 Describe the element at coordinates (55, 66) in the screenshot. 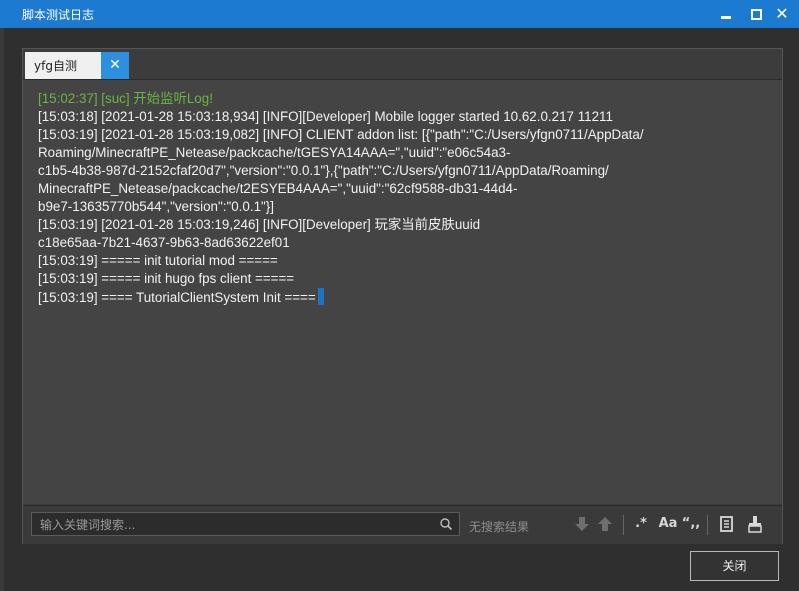

I see `tab-label: yfg自测` at that location.